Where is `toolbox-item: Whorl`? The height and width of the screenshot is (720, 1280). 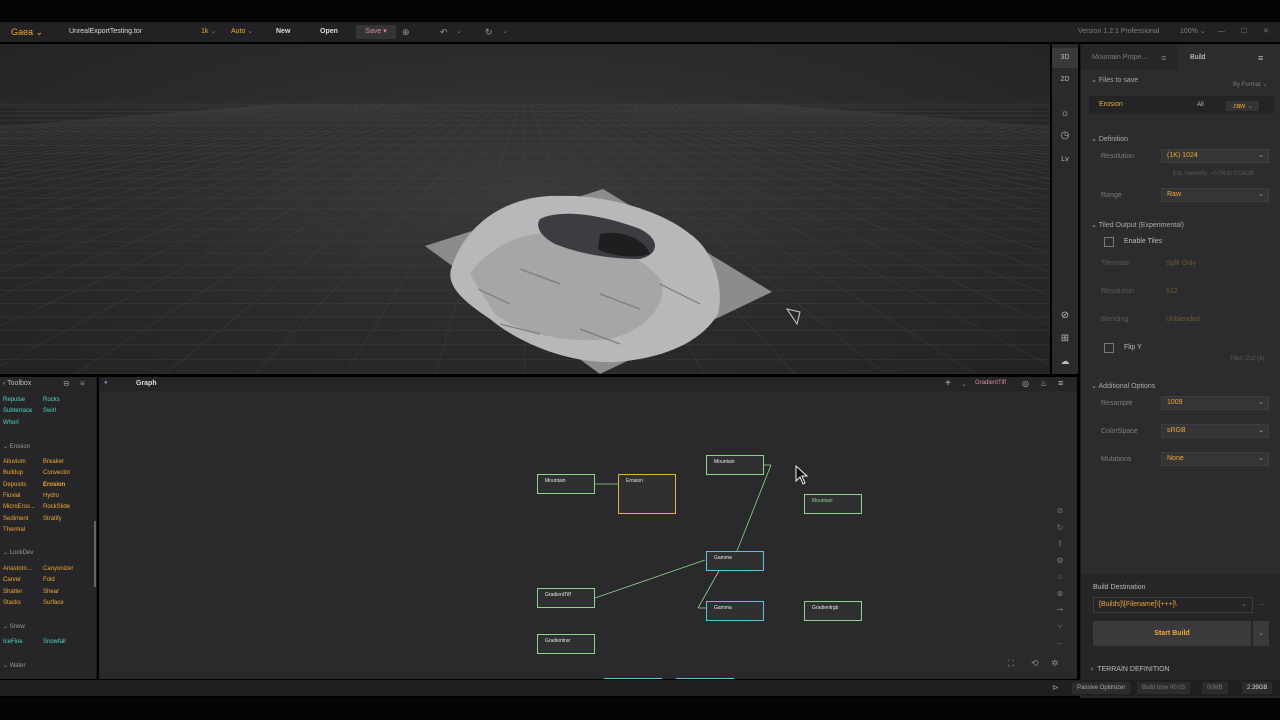
toolbox-item: Whorl is located at coordinates (11, 423).